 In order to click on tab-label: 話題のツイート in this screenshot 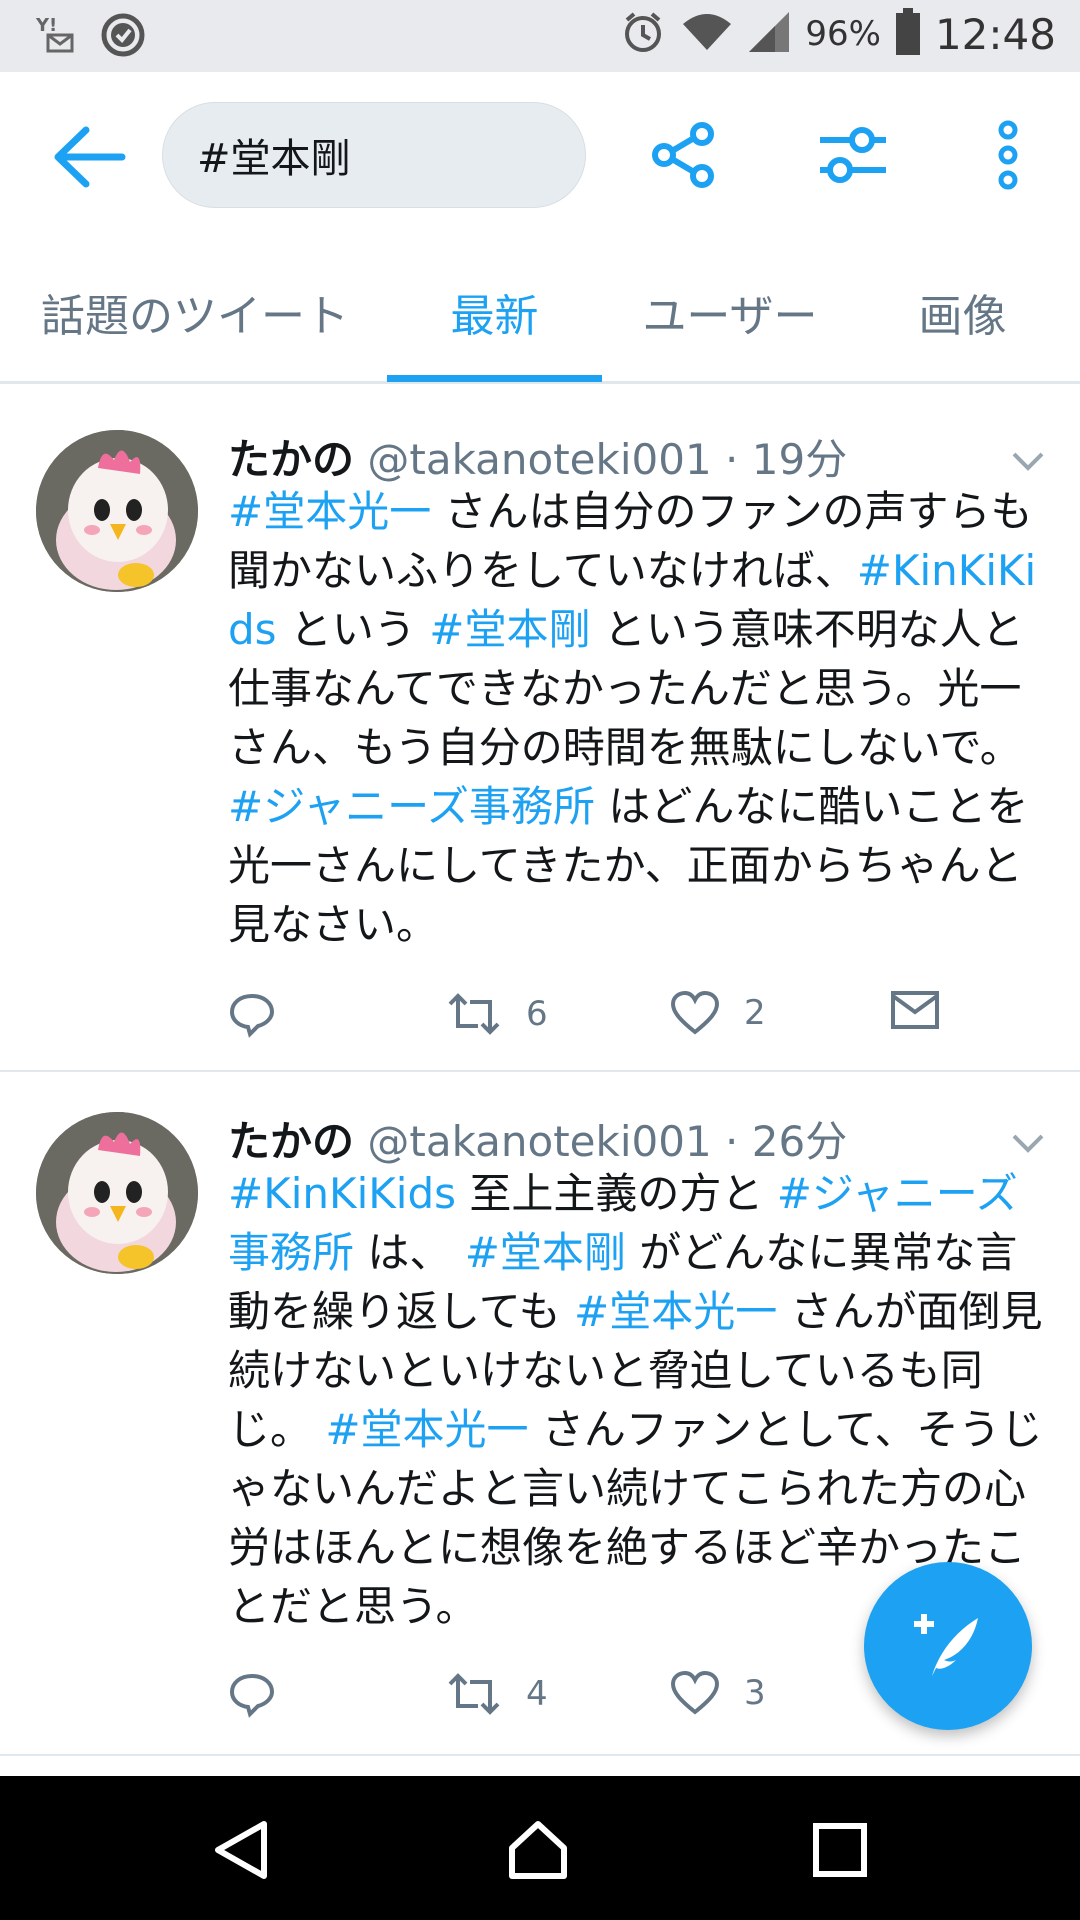, I will do `click(195, 316)`.